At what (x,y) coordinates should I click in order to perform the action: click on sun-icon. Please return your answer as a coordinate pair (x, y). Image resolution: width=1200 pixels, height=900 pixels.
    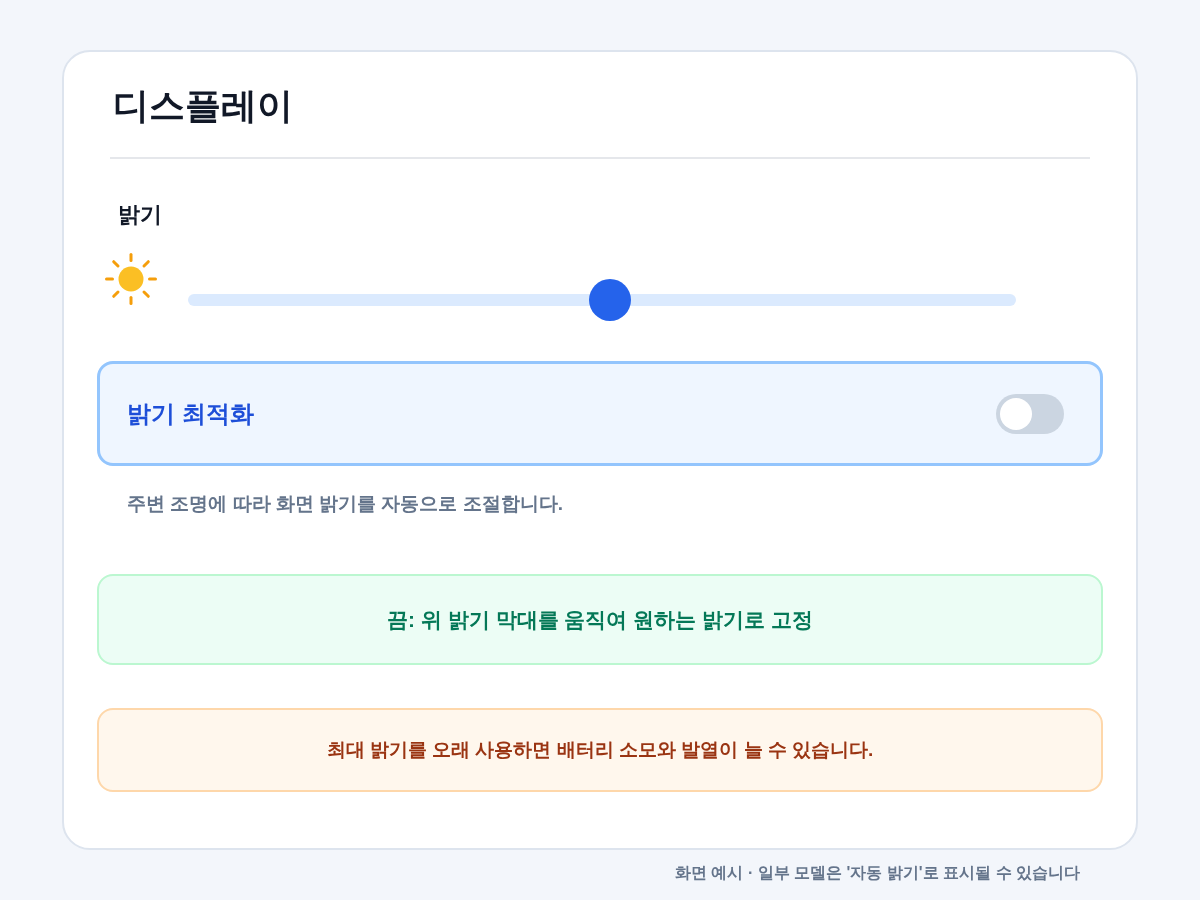
    Looking at the image, I should click on (131, 279).